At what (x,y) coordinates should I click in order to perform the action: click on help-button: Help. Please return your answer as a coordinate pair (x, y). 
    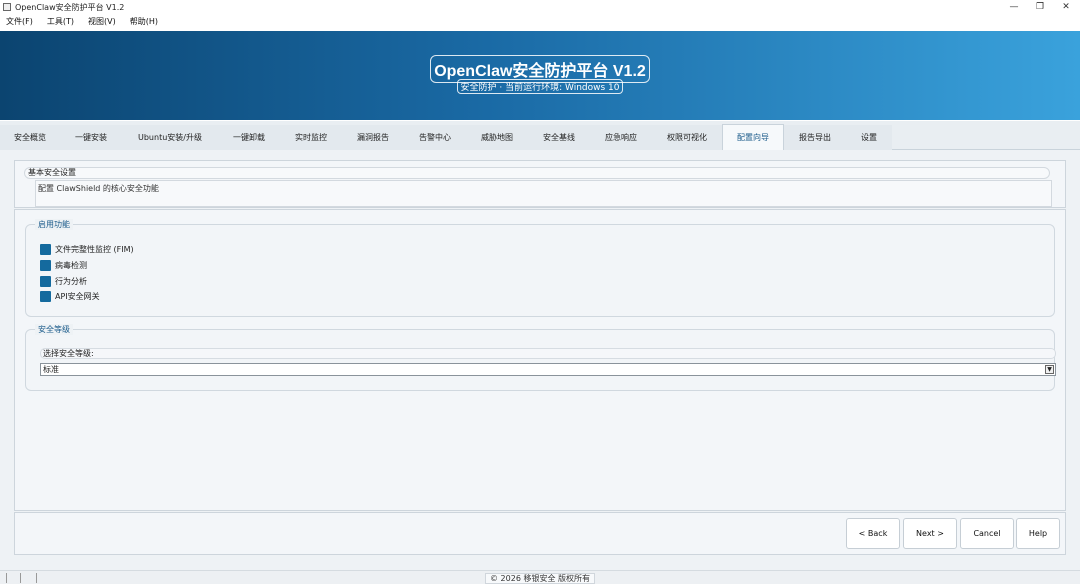
    Looking at the image, I should click on (1038, 533).